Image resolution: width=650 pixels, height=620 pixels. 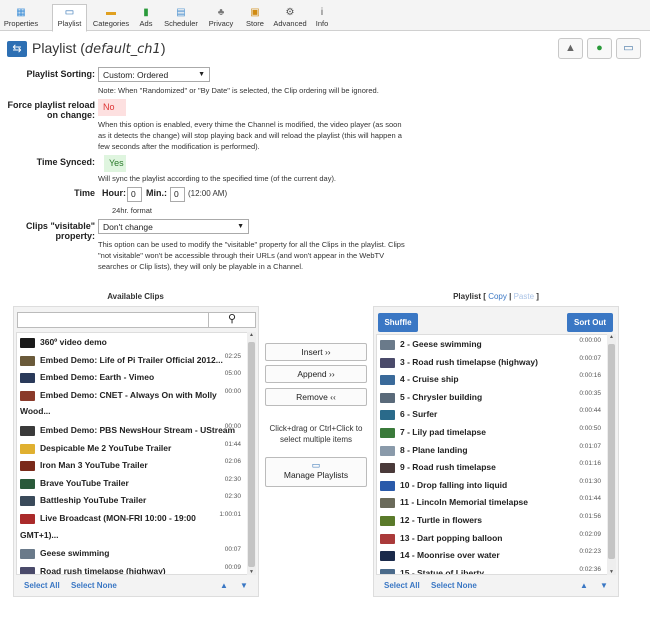 What do you see at coordinates (590, 428) in the screenshot?
I see `clip-start-time: 0:00:50` at bounding box center [590, 428].